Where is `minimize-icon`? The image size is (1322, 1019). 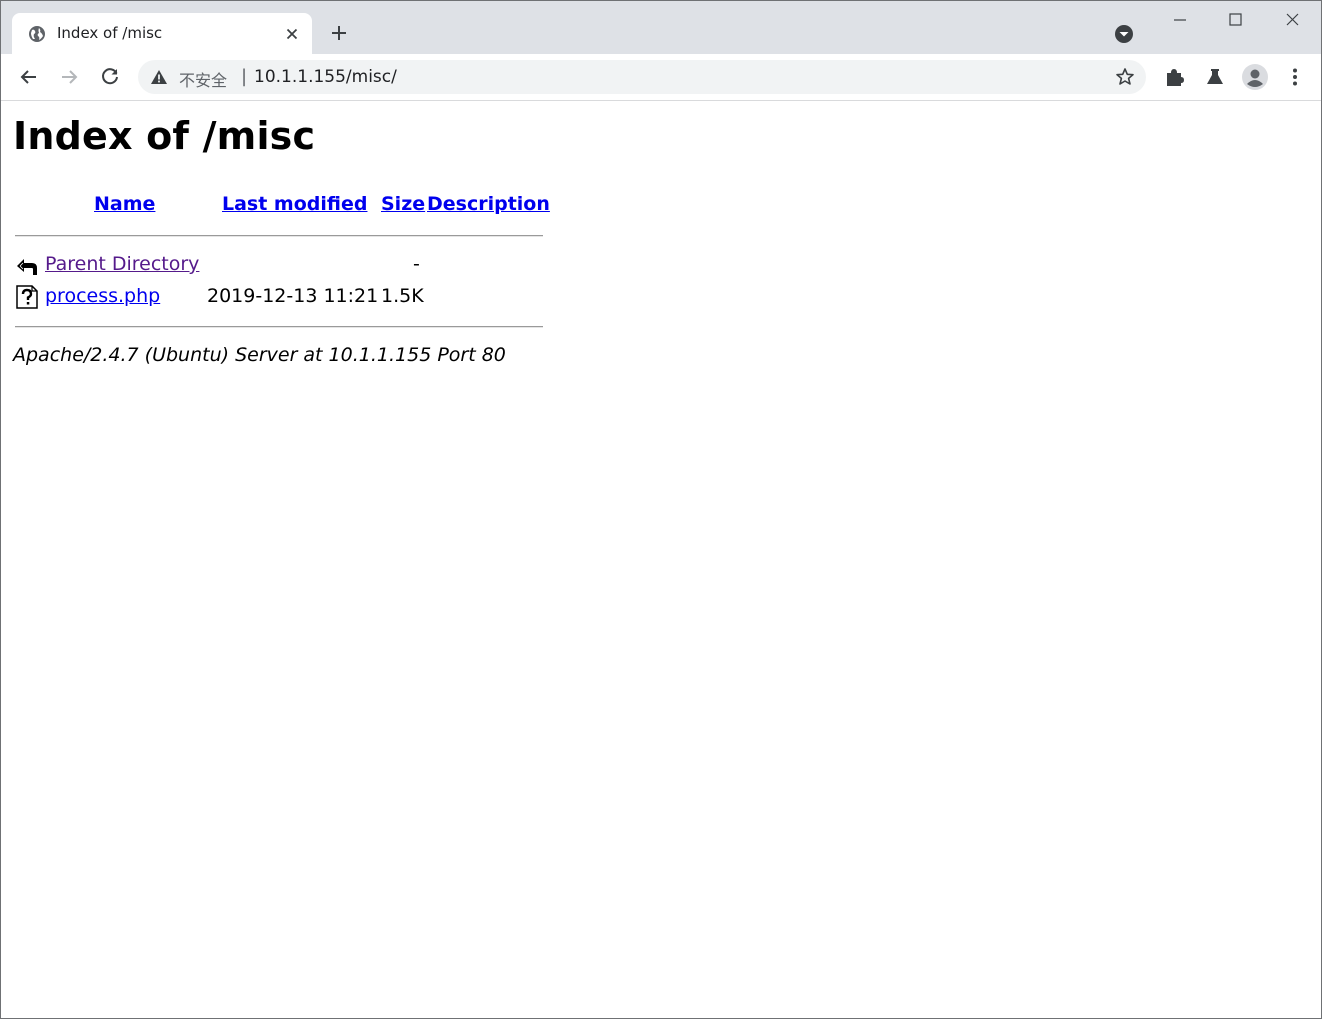 minimize-icon is located at coordinates (1180, 22).